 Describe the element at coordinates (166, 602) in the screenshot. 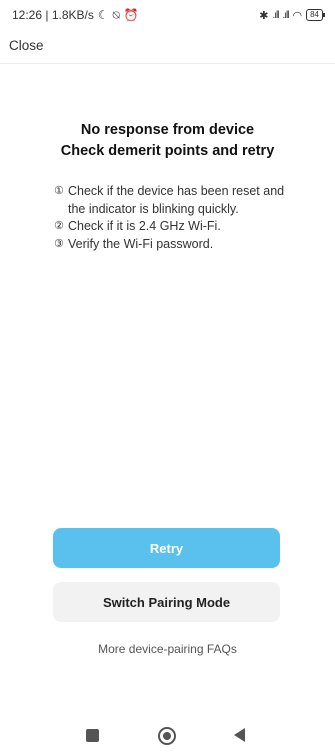

I see `switch-pairing-mode-button: Switch Pairing Mode` at that location.